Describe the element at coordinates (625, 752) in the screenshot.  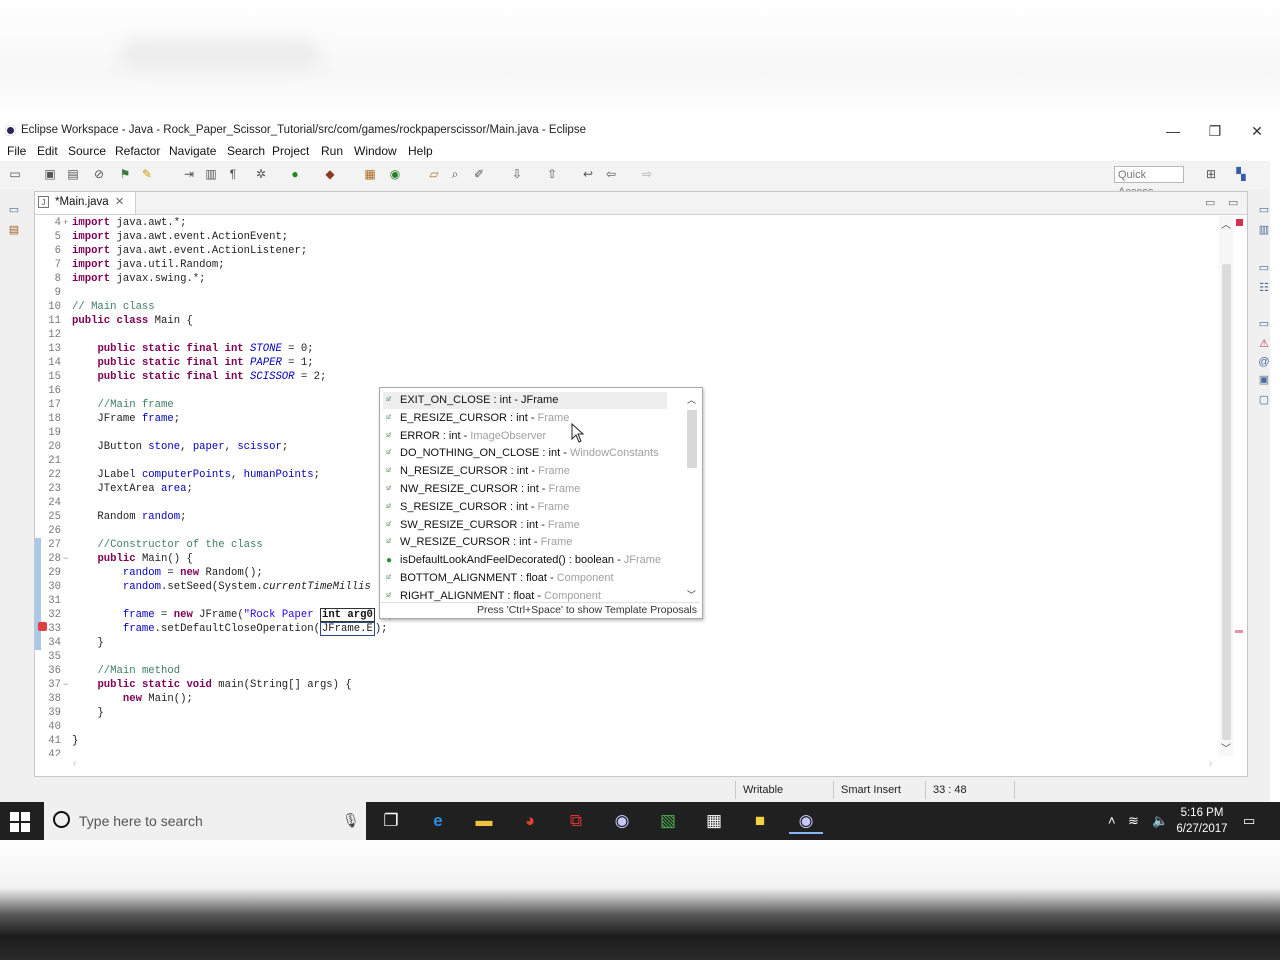
I see `code-line: 42` at that location.